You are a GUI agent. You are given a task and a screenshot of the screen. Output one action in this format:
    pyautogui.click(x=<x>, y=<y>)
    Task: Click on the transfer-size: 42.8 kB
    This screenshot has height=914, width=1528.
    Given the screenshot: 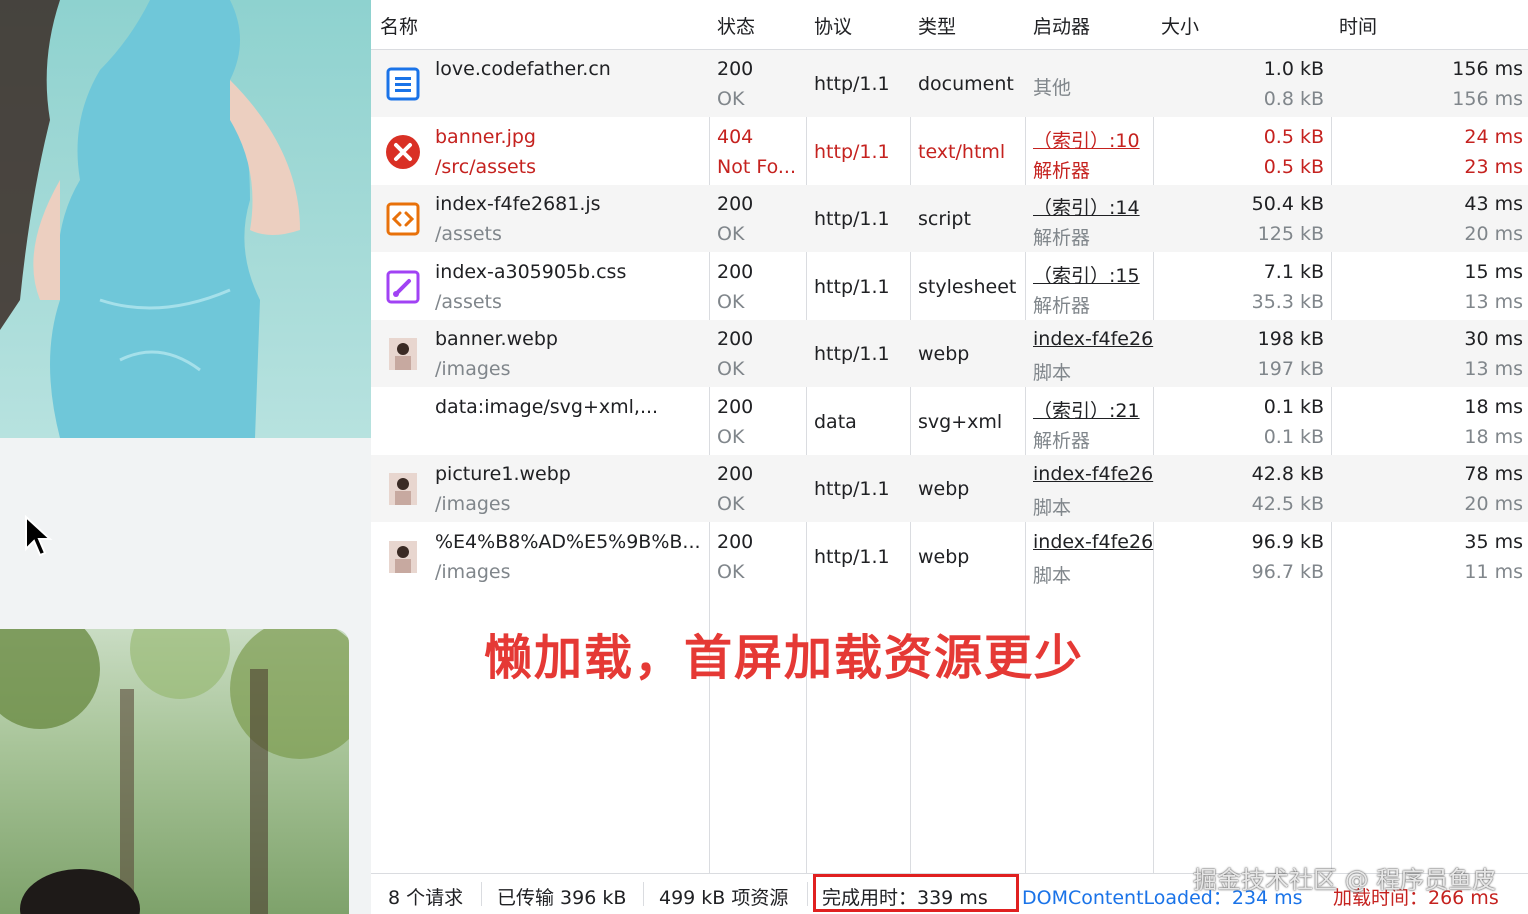 What is the action you would take?
    pyautogui.click(x=1287, y=474)
    